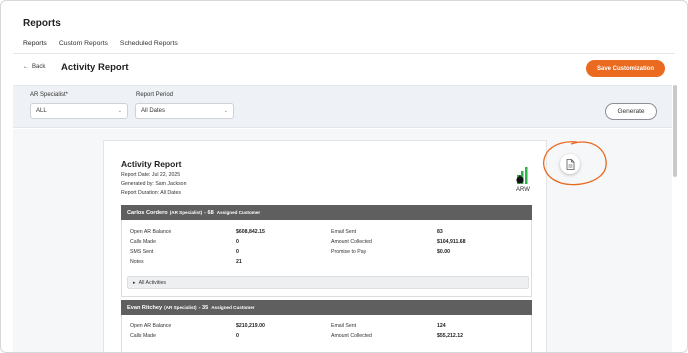 The height and width of the screenshot is (353, 688). What do you see at coordinates (155, 95) in the screenshot?
I see `report-period-label: Report Period` at bounding box center [155, 95].